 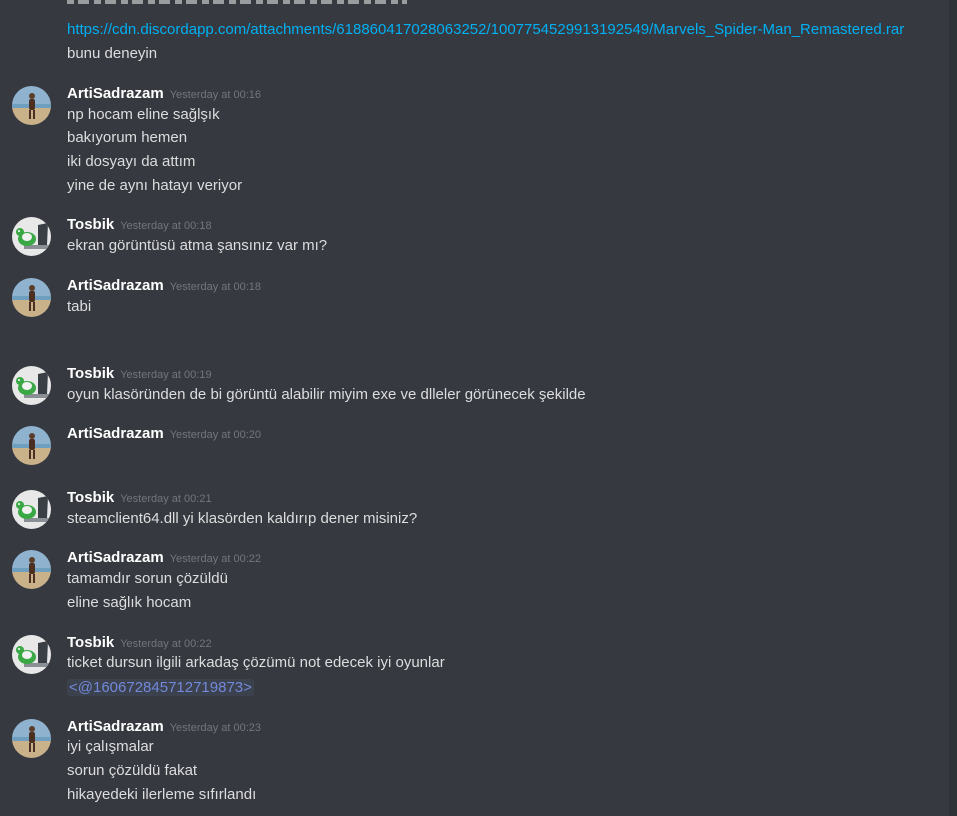 What do you see at coordinates (160, 687) in the screenshot?
I see `user-mention: <@160672845712719873>` at bounding box center [160, 687].